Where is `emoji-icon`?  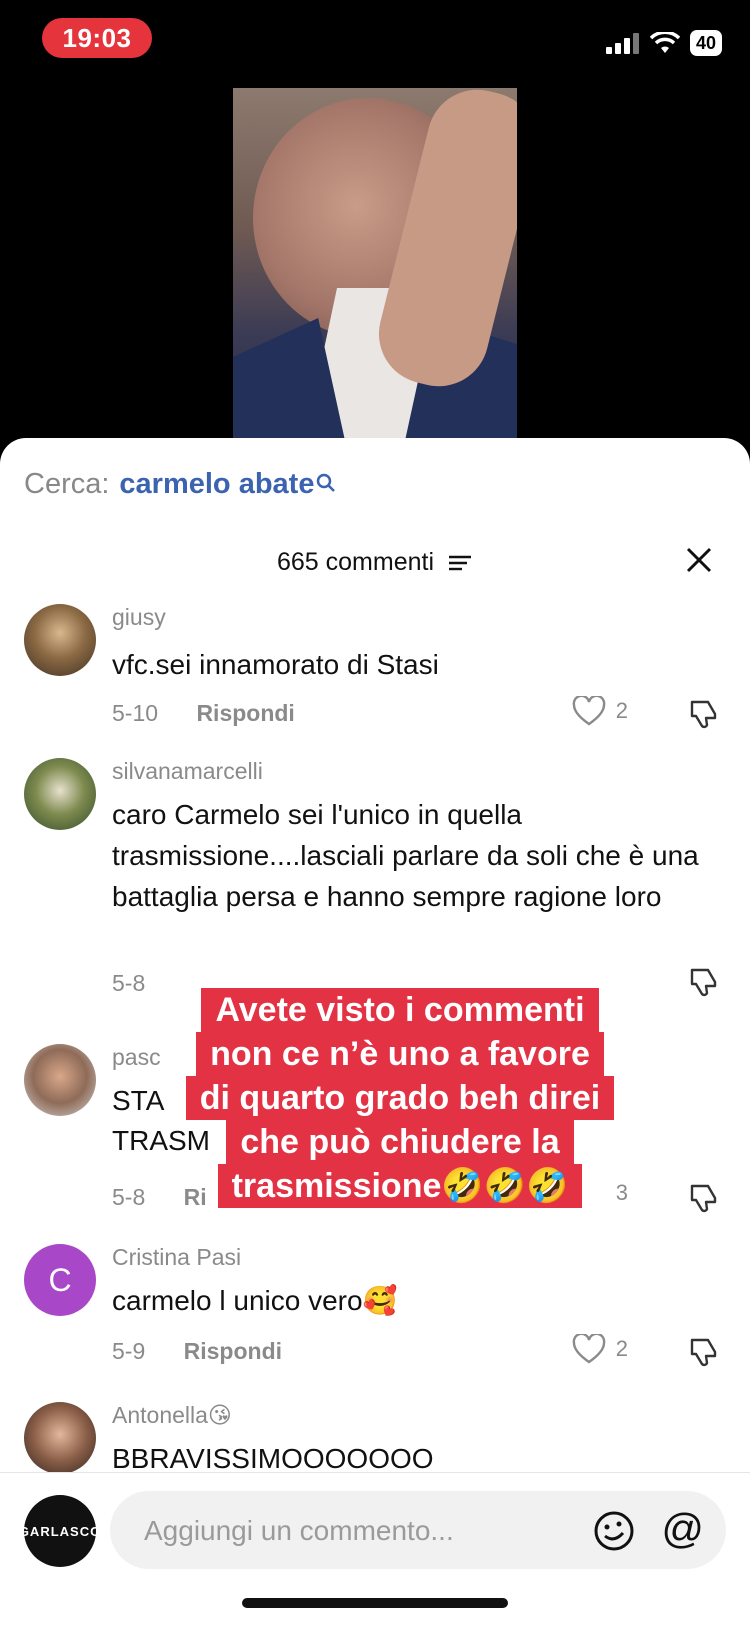
emoji-icon is located at coordinates (614, 1531).